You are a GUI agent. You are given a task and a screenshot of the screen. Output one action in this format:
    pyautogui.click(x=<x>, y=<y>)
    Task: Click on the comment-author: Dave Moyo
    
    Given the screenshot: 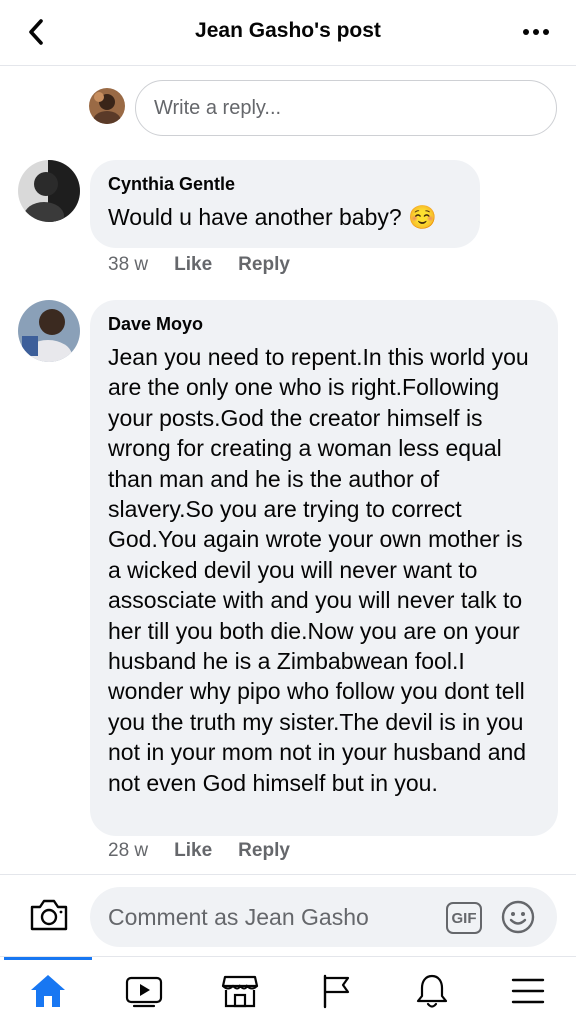 What is the action you would take?
    pyautogui.click(x=324, y=324)
    